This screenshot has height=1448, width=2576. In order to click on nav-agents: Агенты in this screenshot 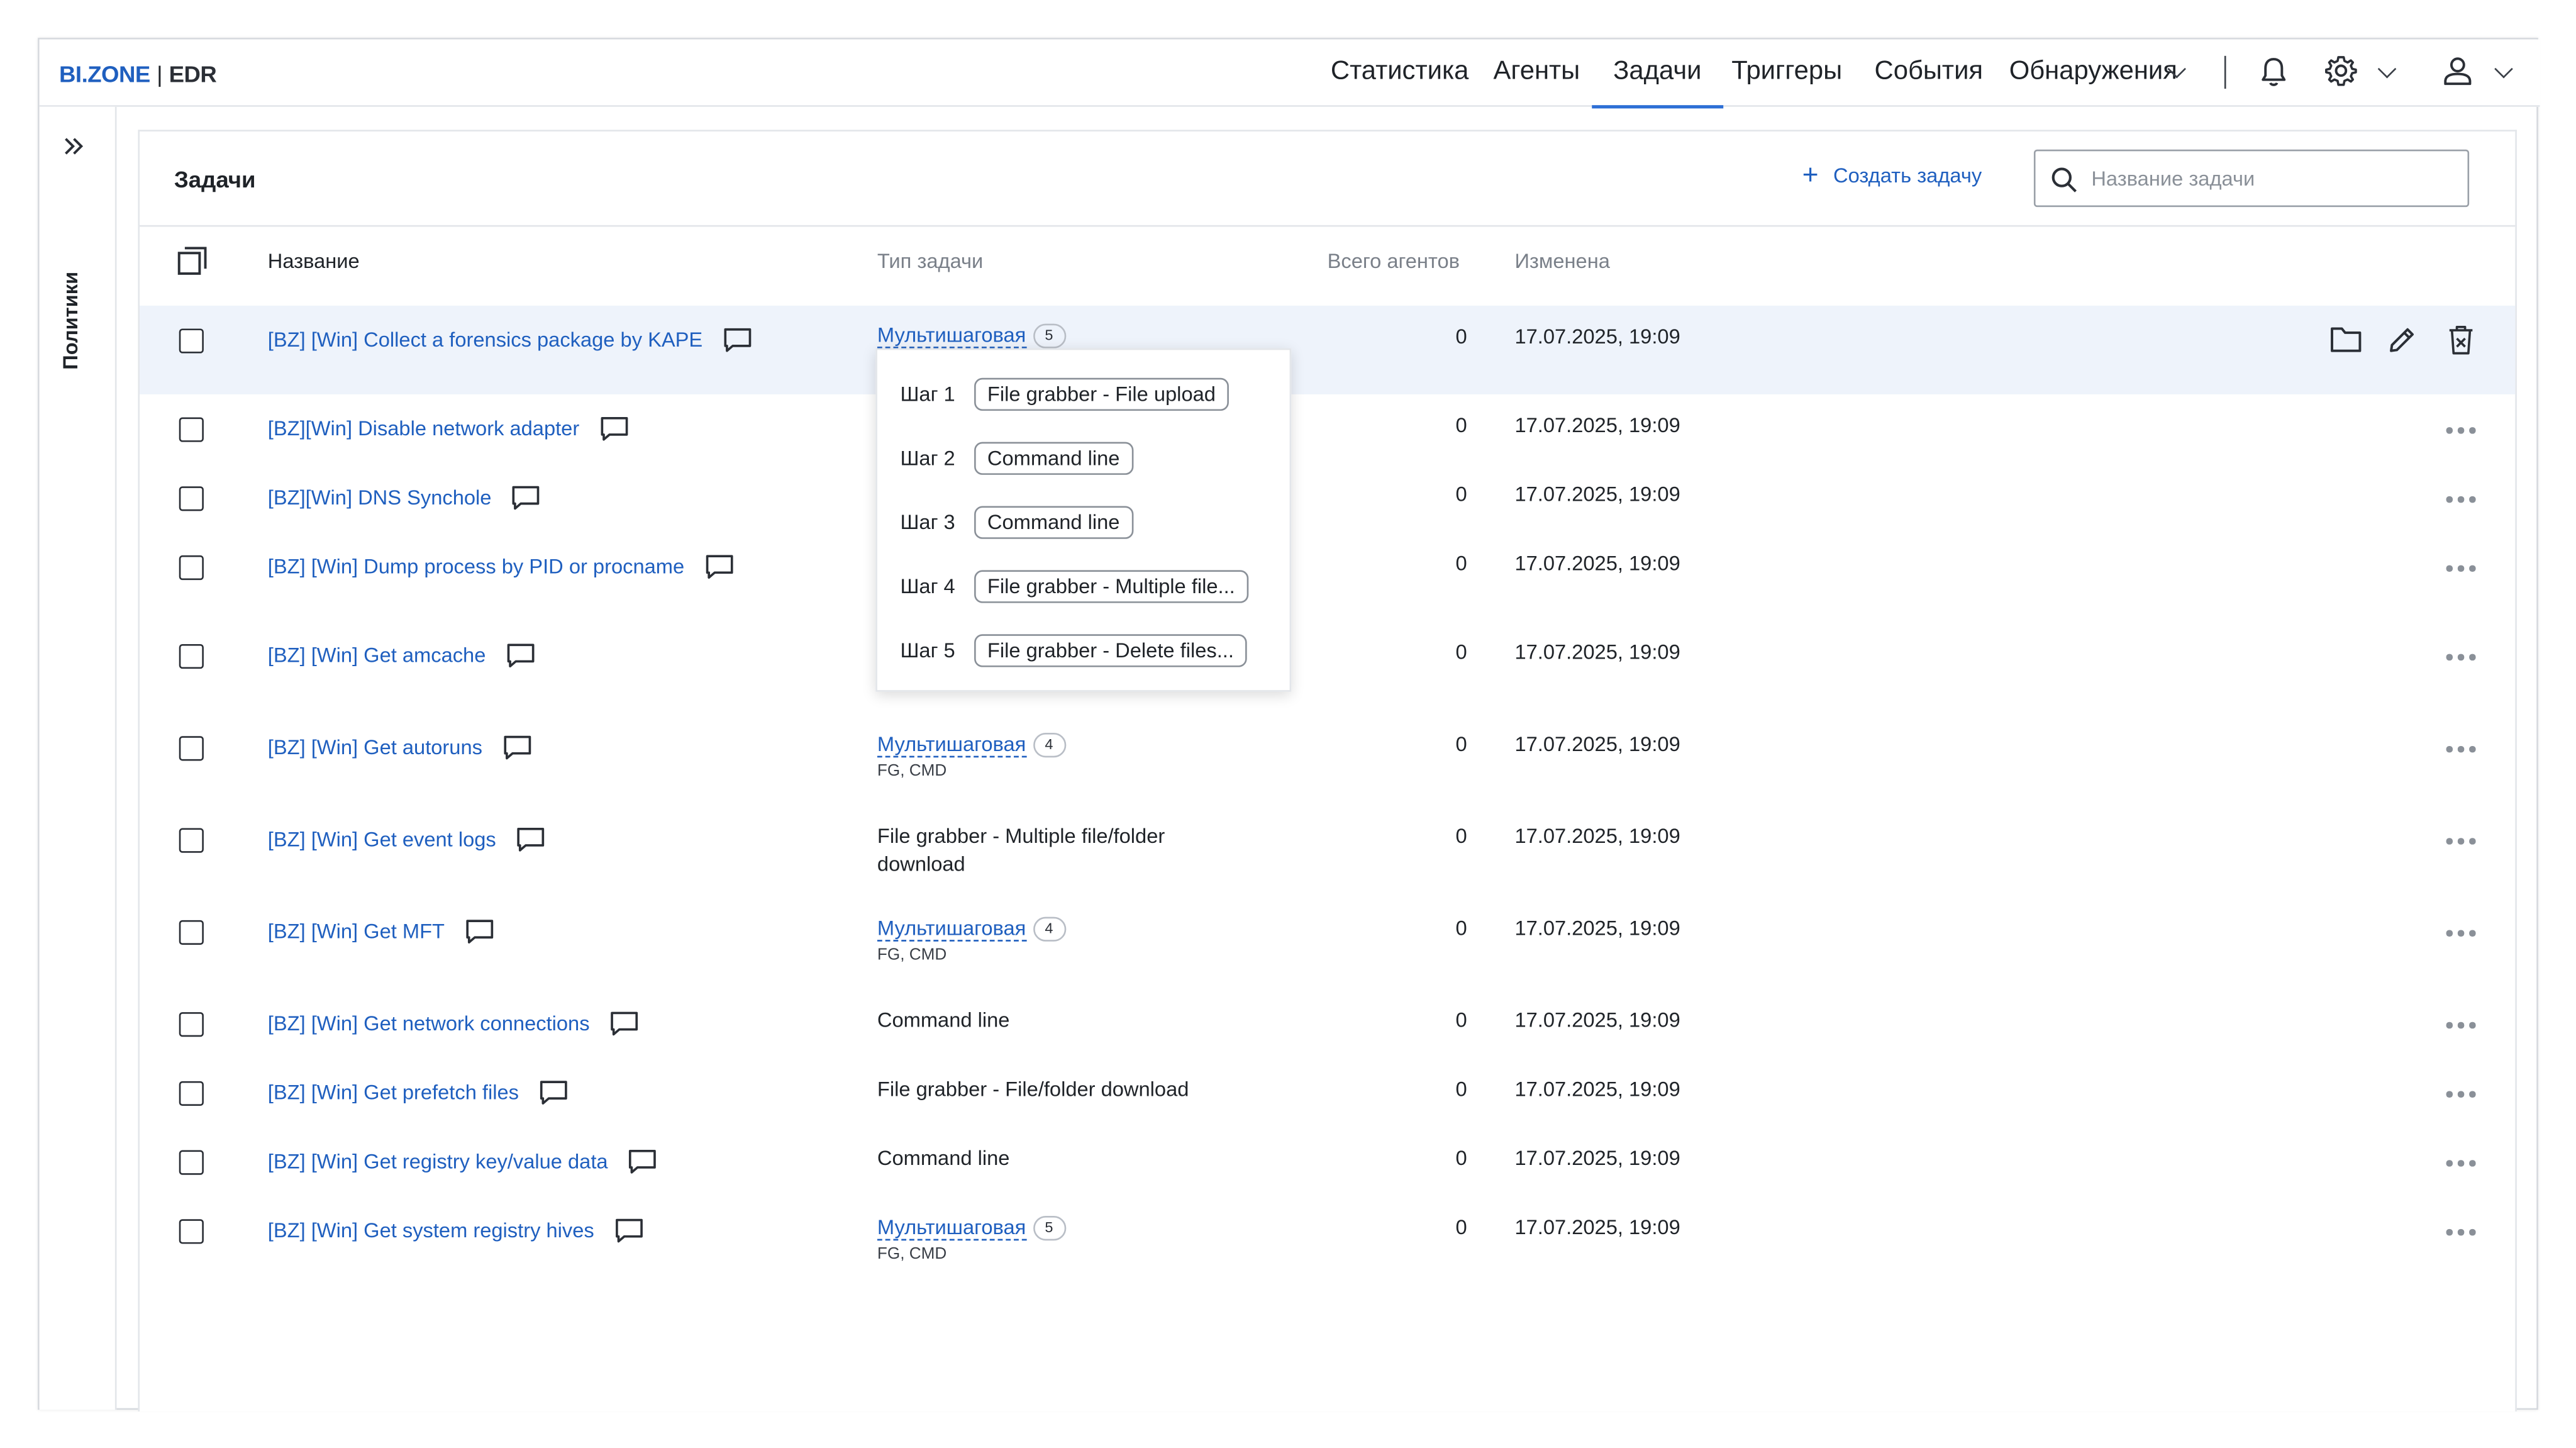, I will do `click(1536, 73)`.